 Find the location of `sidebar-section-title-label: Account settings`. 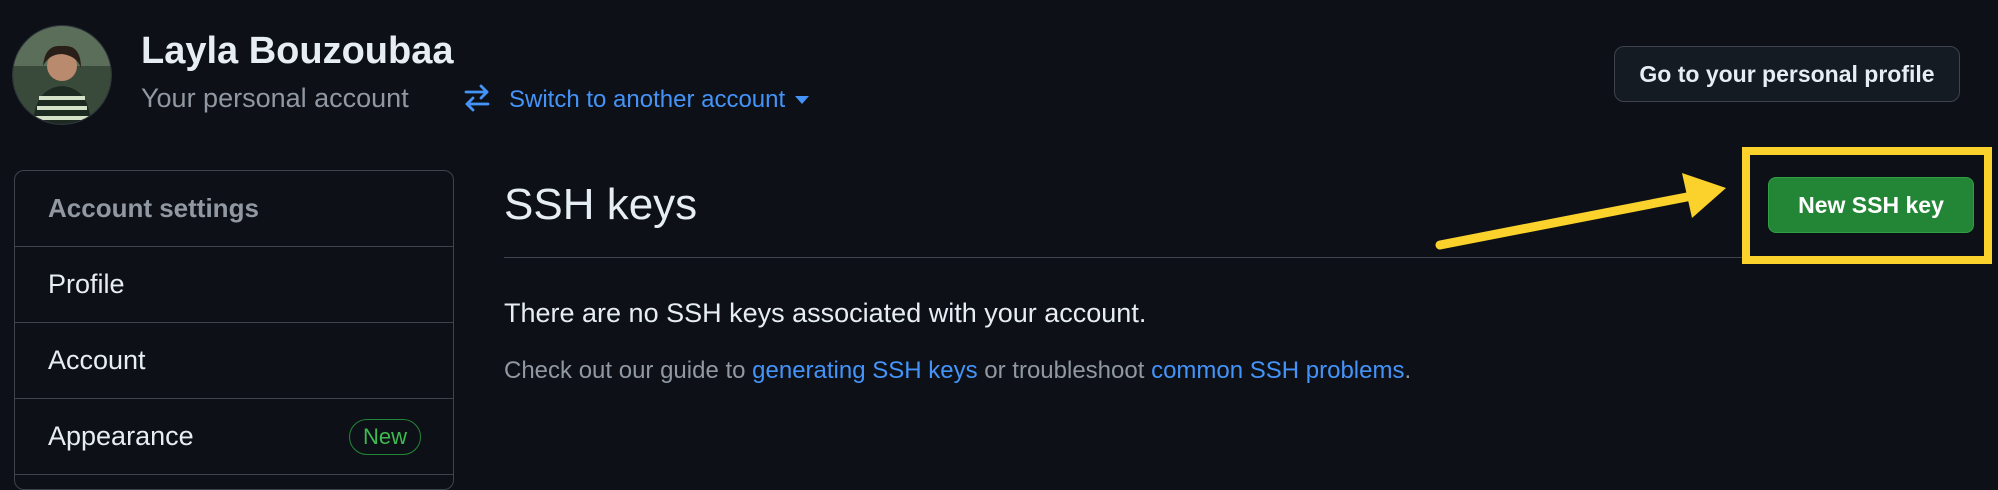

sidebar-section-title-label: Account settings is located at coordinates (153, 208).